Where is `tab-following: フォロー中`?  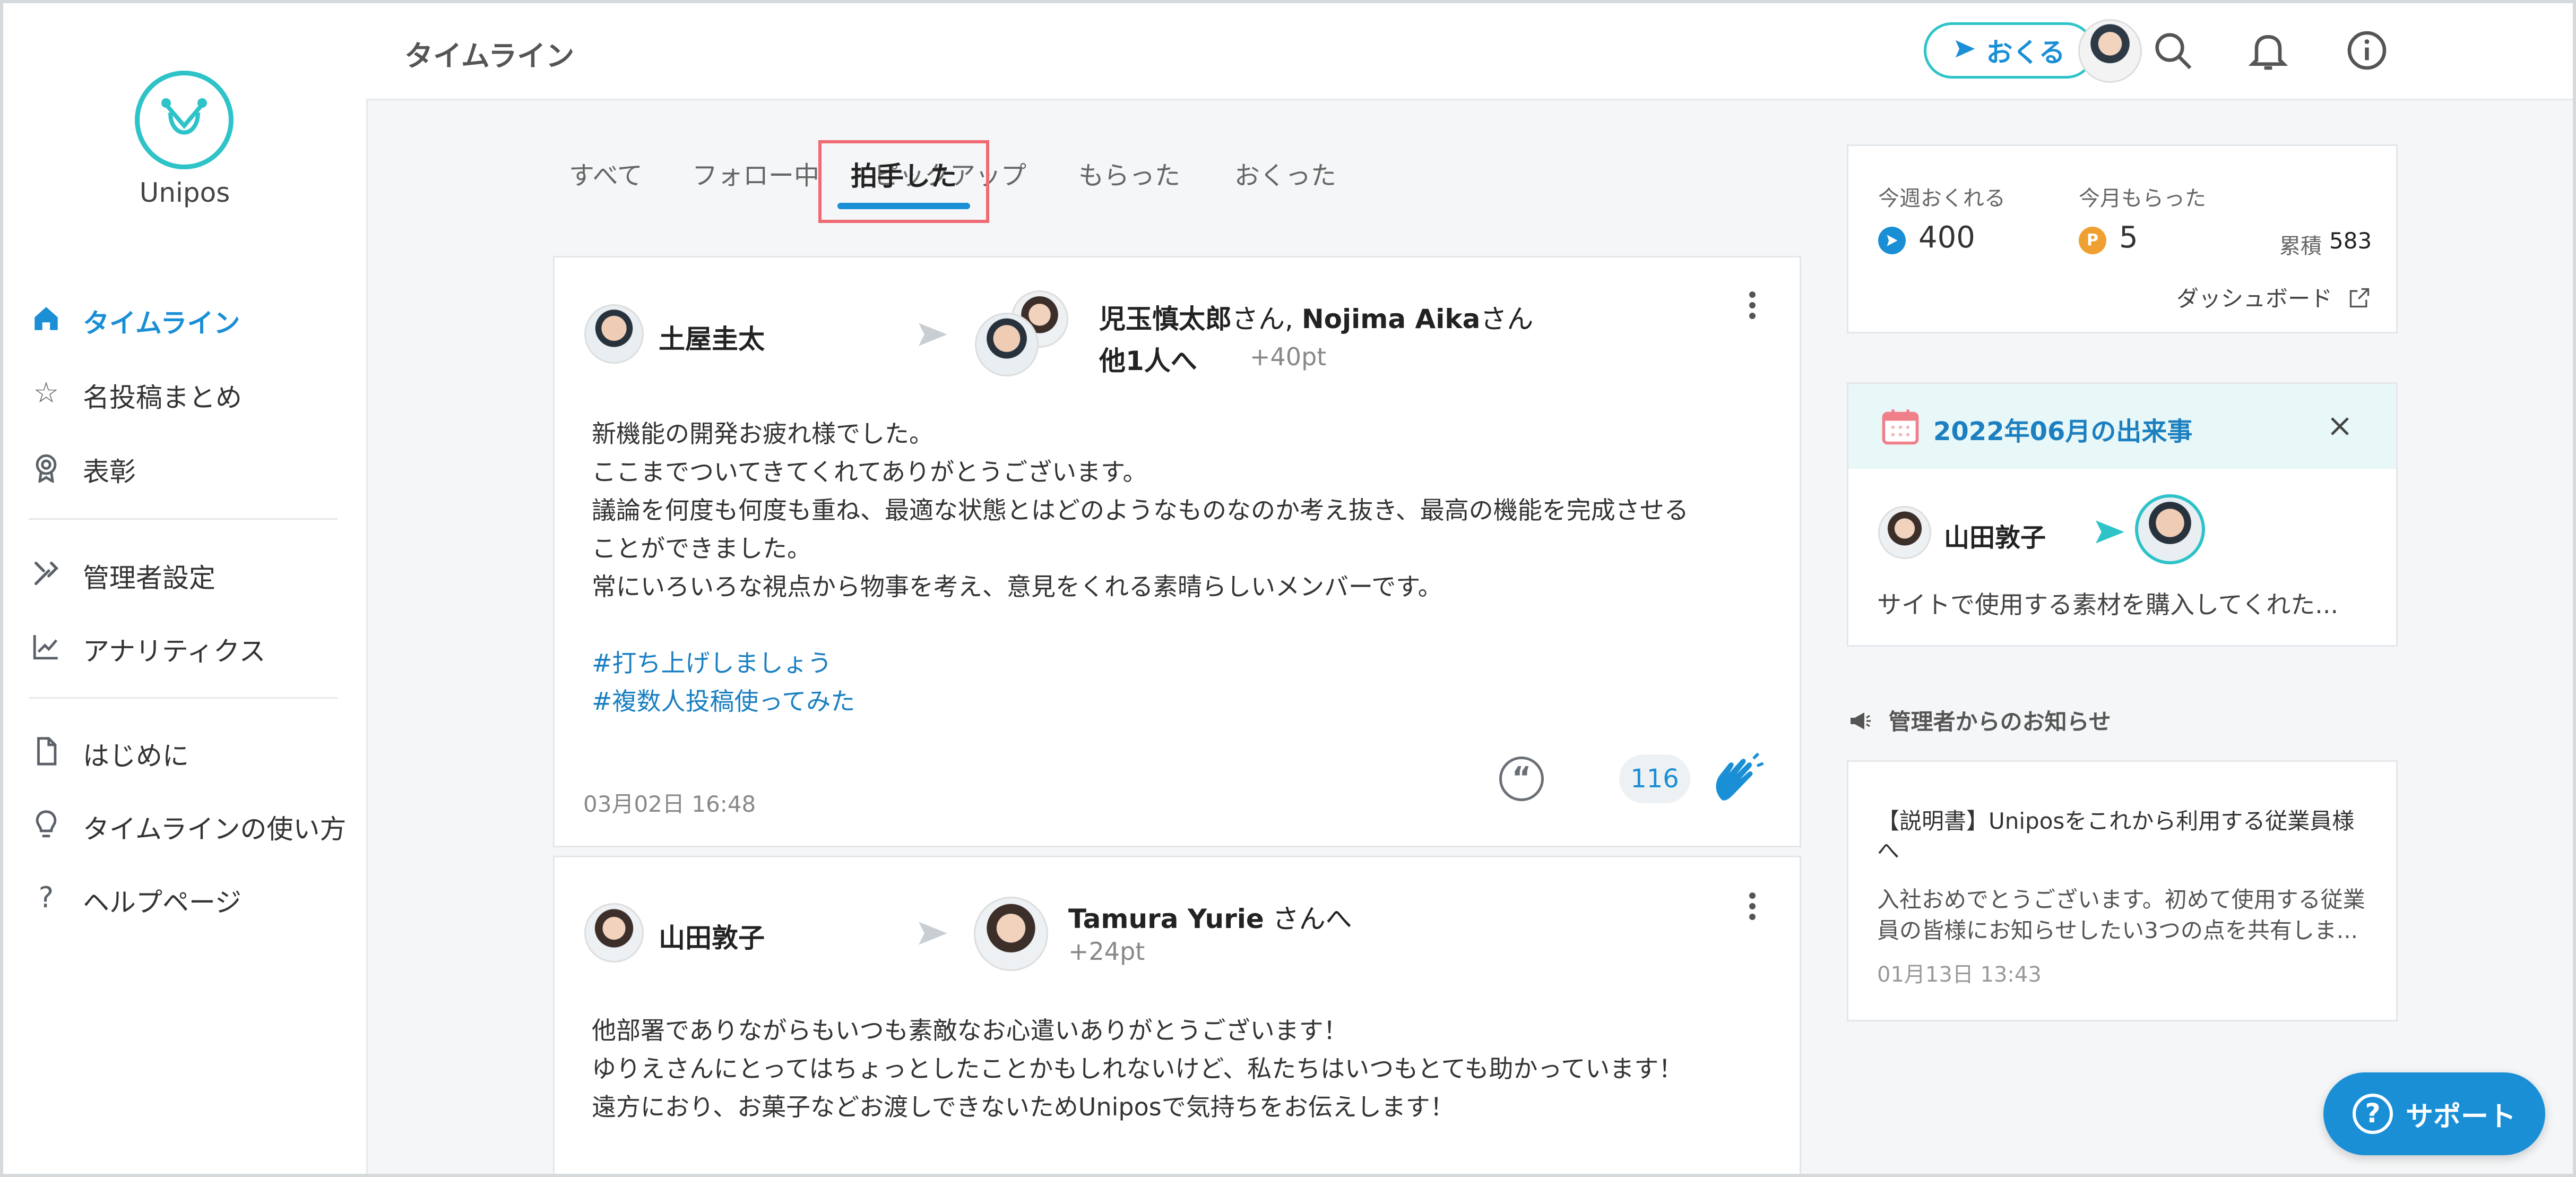
tab-following: フォロー中 is located at coordinates (755, 173).